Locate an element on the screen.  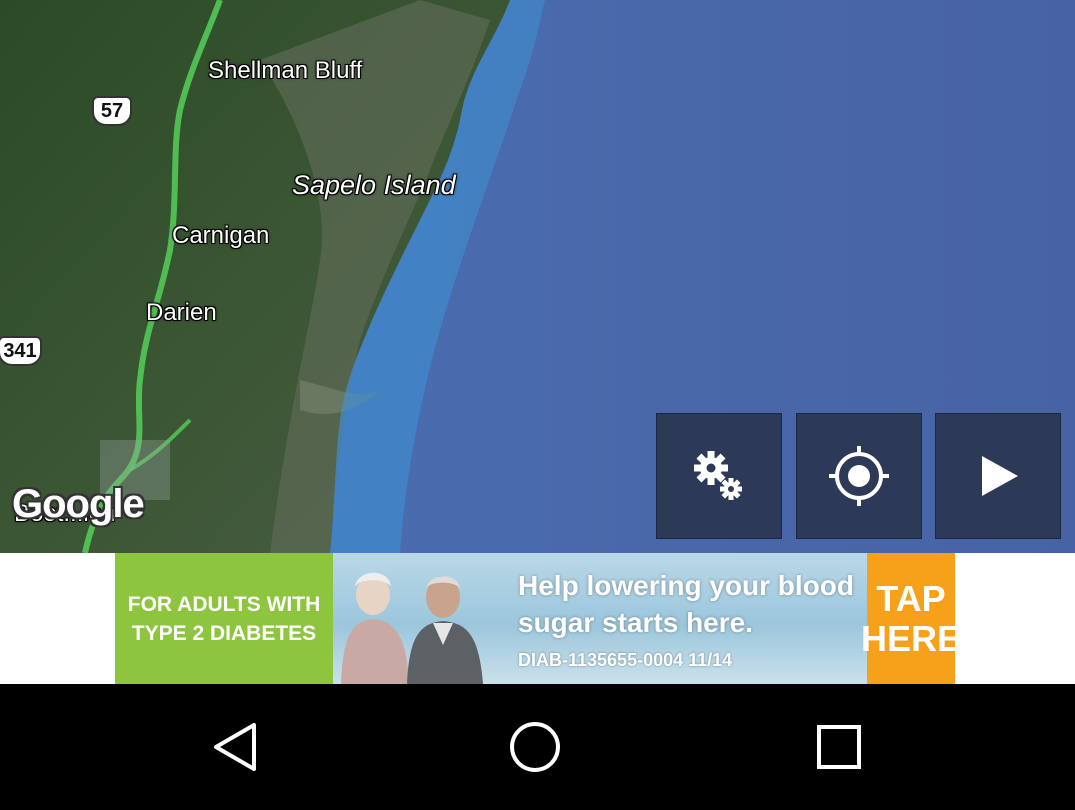
home-button is located at coordinates (535, 747).